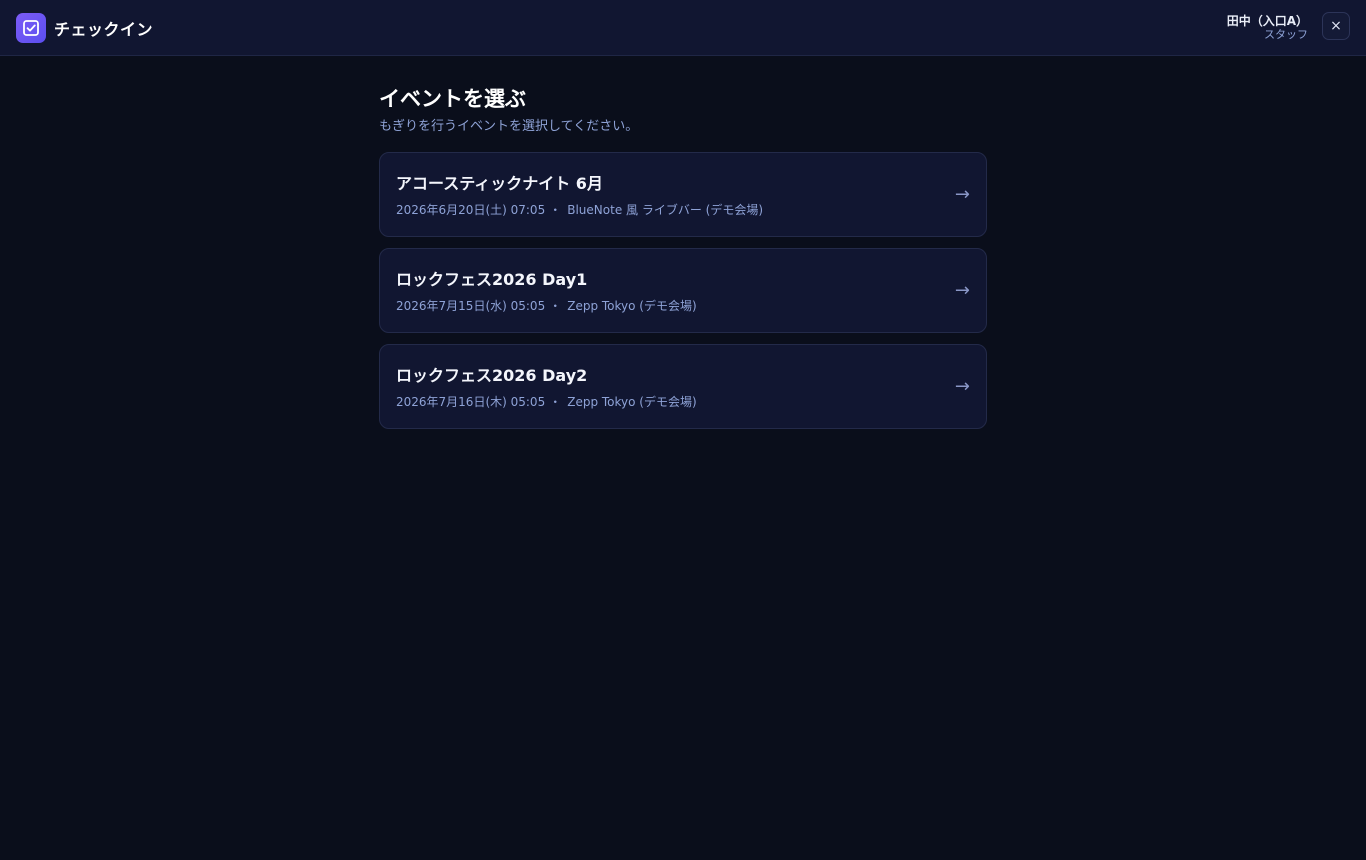 This screenshot has height=860, width=1366. I want to click on close-button: ×, so click(1336, 26).